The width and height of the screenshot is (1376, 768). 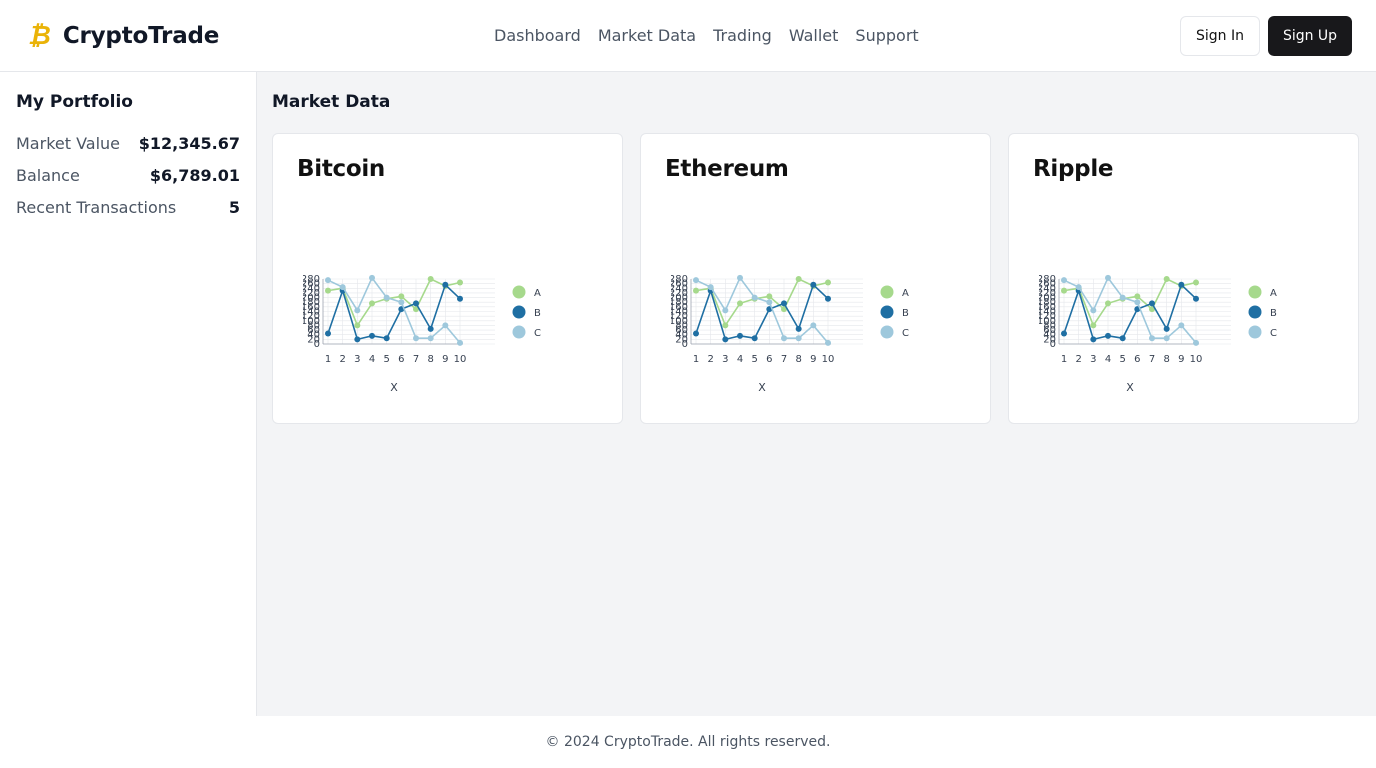 I want to click on x-tick-label: 4, so click(x=372, y=359).